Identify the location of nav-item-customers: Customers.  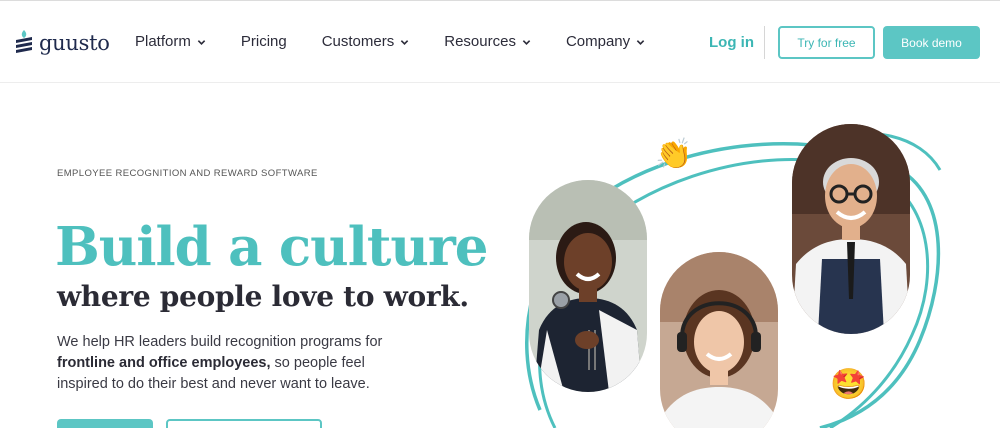
(366, 41).